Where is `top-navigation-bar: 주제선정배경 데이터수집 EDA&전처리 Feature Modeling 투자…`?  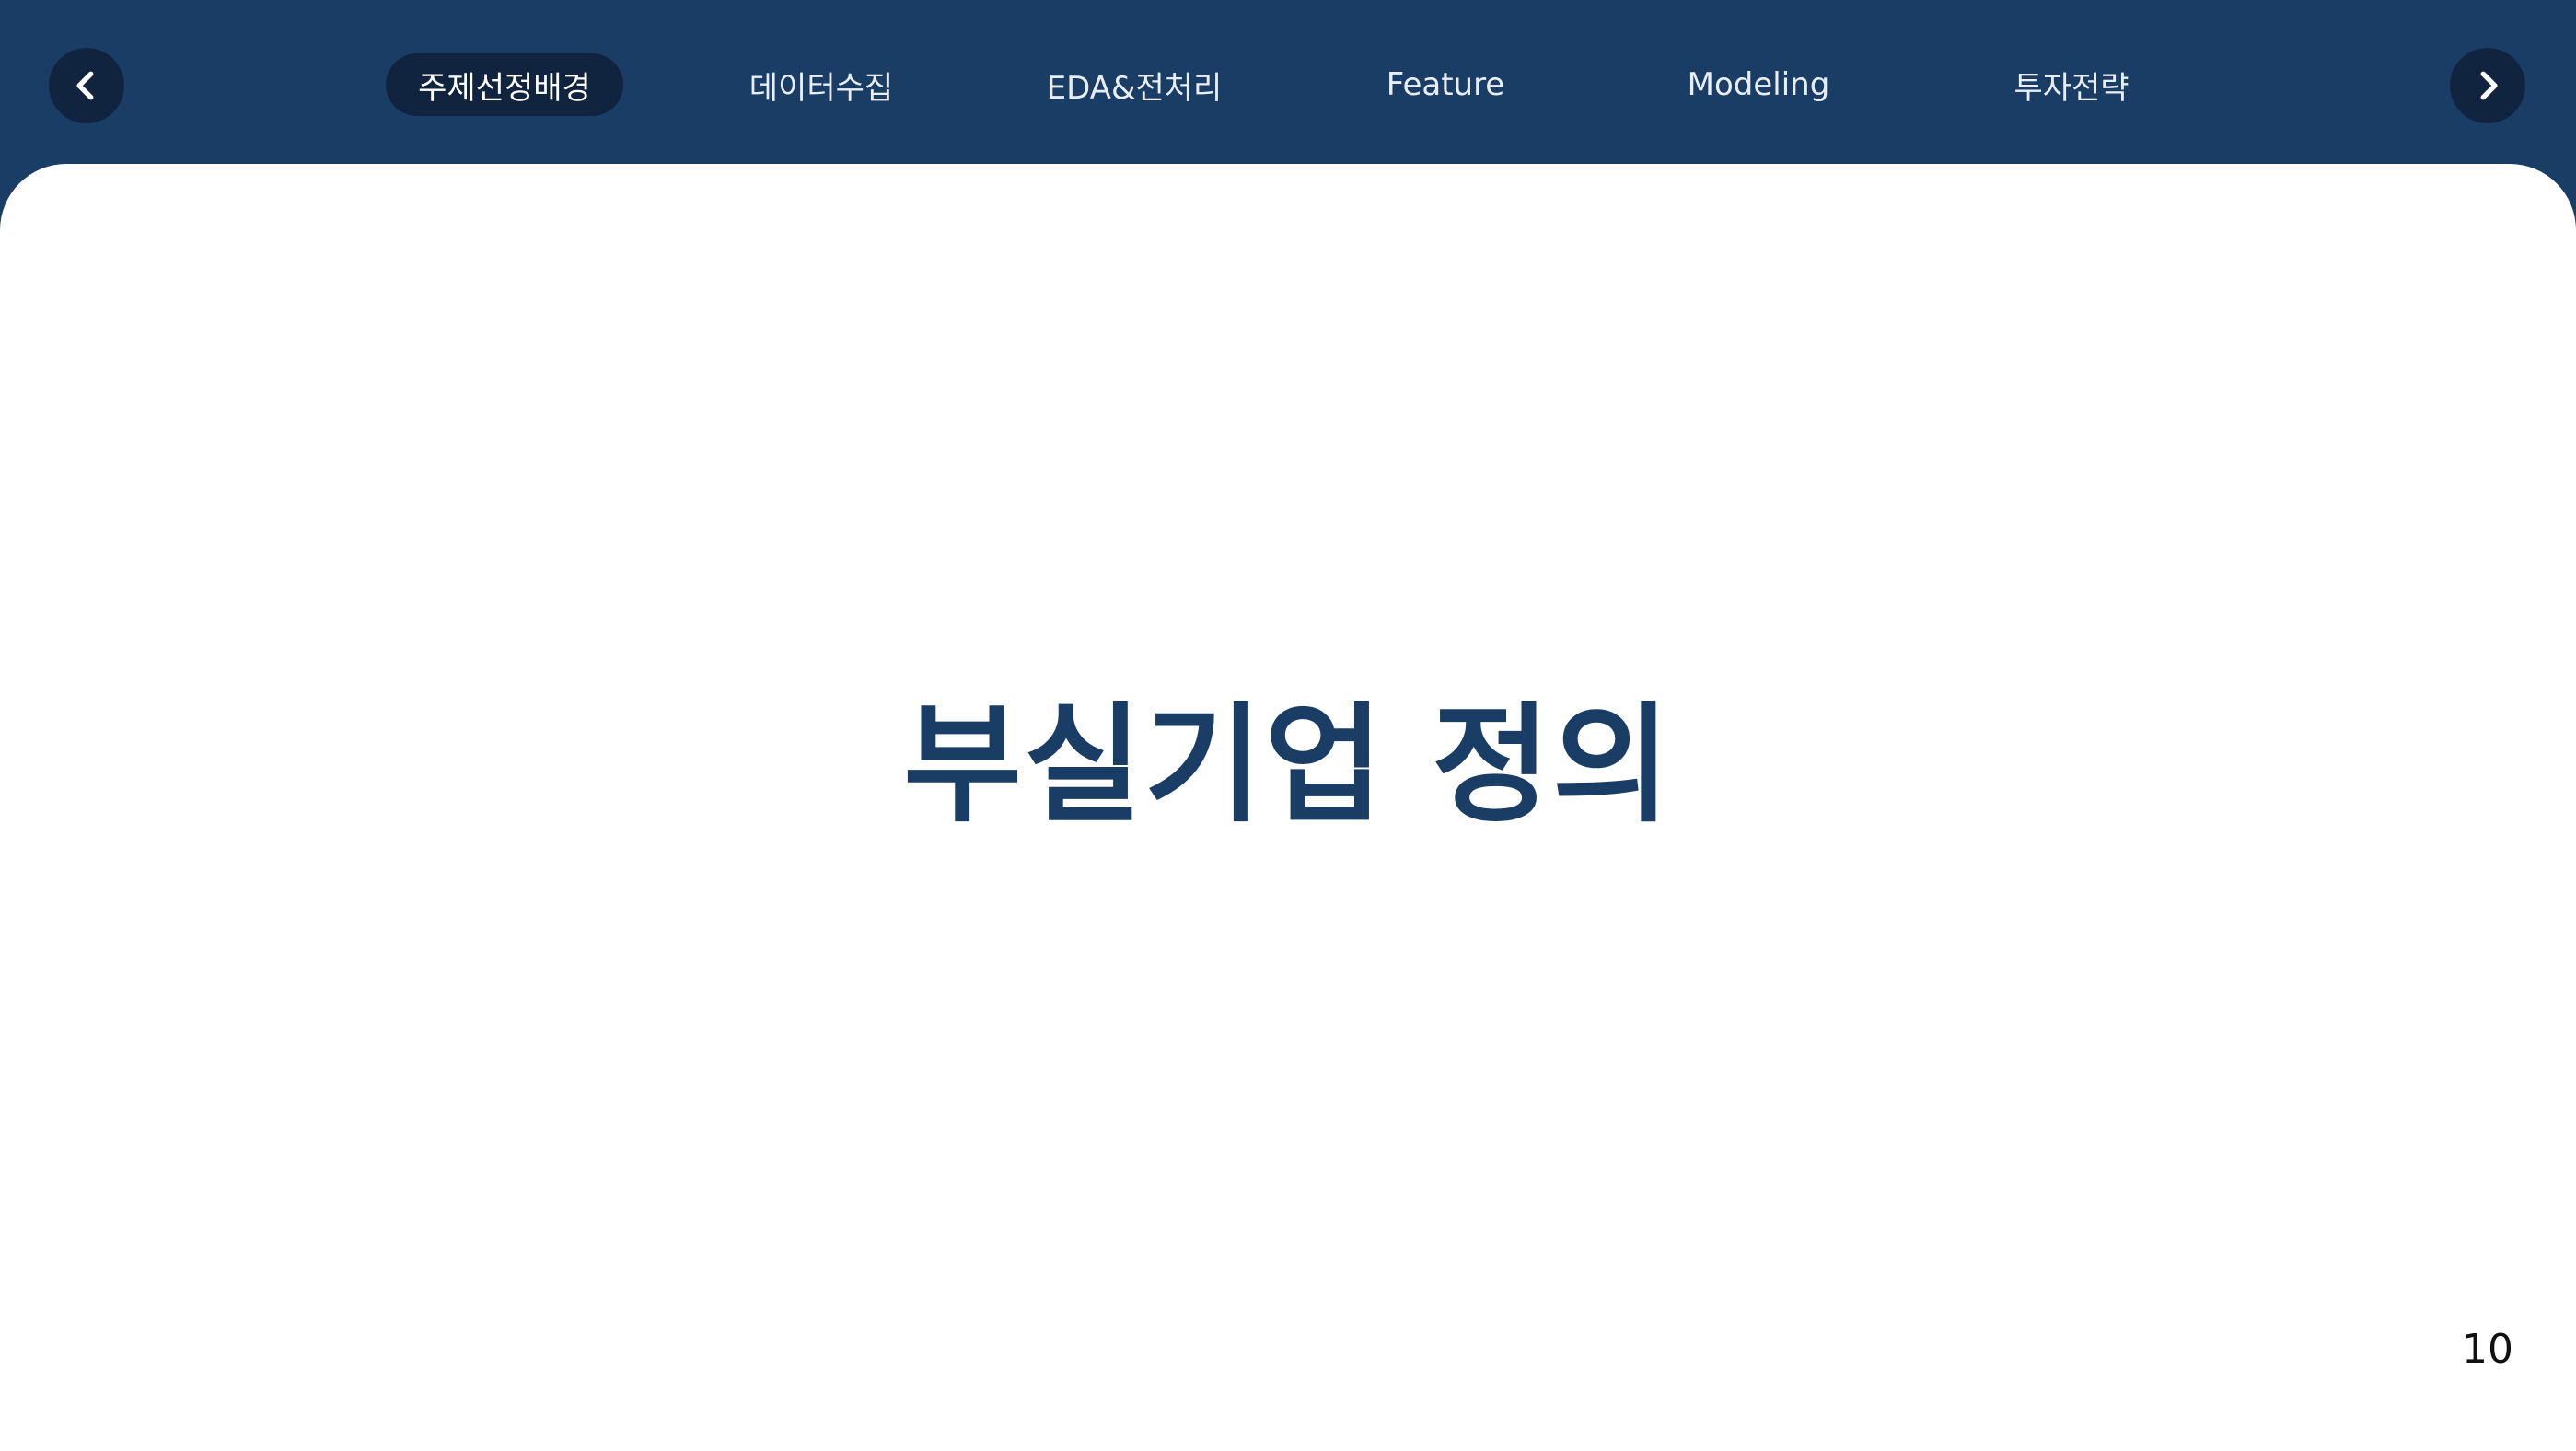
top-navigation-bar: 주제선정배경 데이터수집 EDA&전처리 Feature Modeling 투자… is located at coordinates (1288, 83).